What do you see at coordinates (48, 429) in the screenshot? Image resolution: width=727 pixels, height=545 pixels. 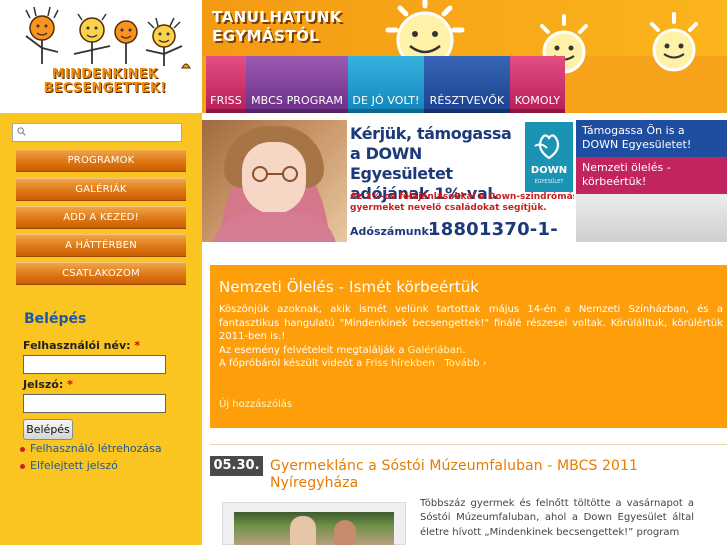 I see `login-button: Belépés` at bounding box center [48, 429].